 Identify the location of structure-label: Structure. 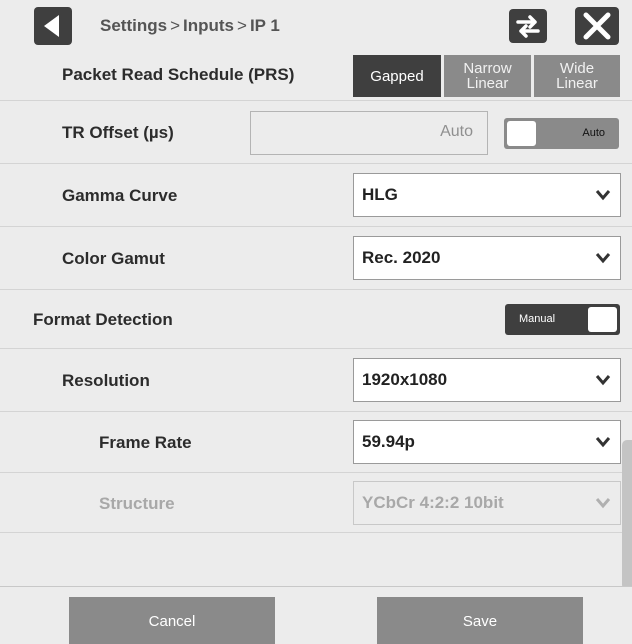
(137, 503).